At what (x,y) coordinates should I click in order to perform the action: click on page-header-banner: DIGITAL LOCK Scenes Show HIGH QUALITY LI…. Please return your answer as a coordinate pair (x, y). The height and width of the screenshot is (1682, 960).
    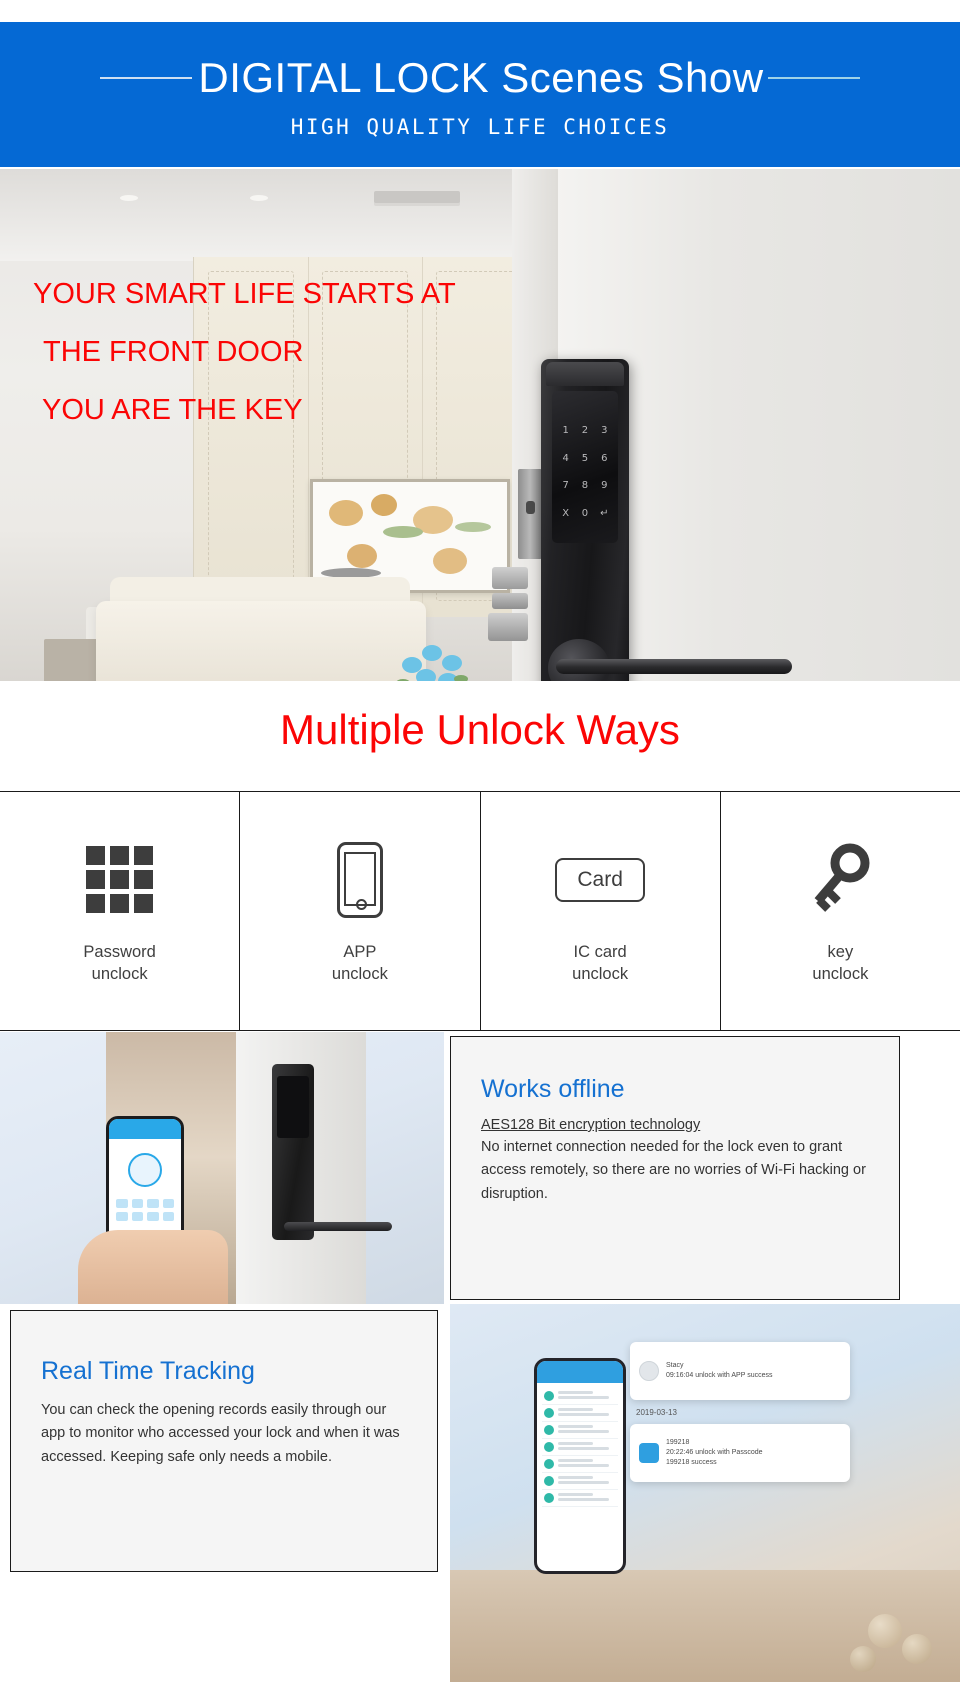
    Looking at the image, I should click on (480, 94).